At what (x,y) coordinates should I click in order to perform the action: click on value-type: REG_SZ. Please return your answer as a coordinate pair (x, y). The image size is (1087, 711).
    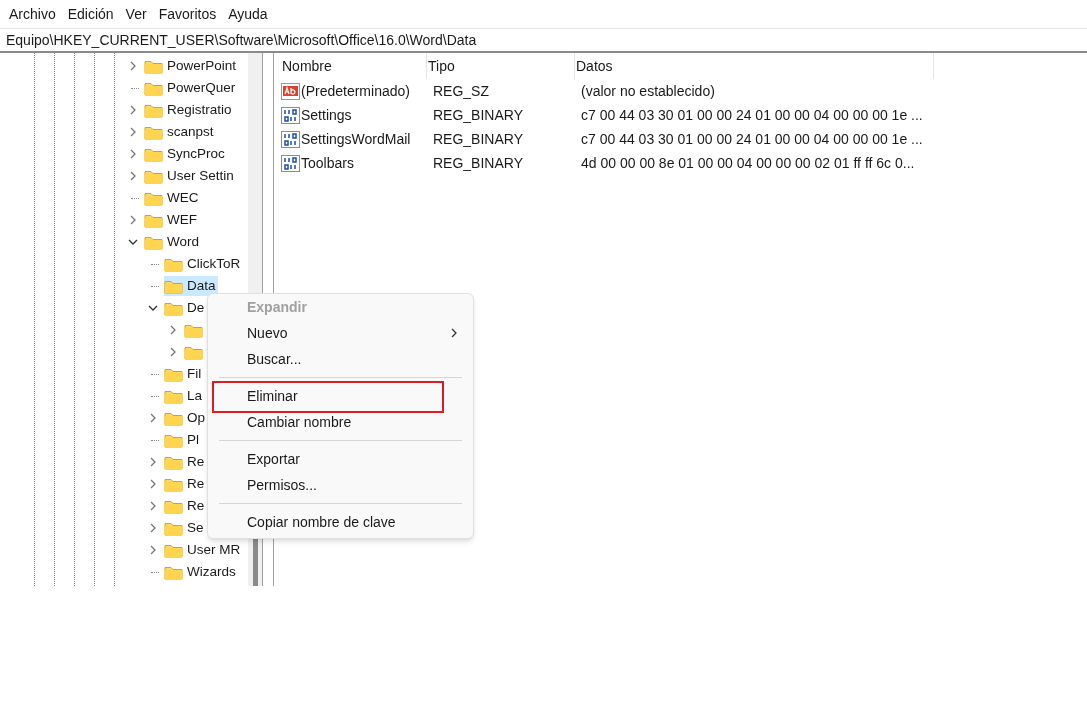
    Looking at the image, I should click on (461, 90).